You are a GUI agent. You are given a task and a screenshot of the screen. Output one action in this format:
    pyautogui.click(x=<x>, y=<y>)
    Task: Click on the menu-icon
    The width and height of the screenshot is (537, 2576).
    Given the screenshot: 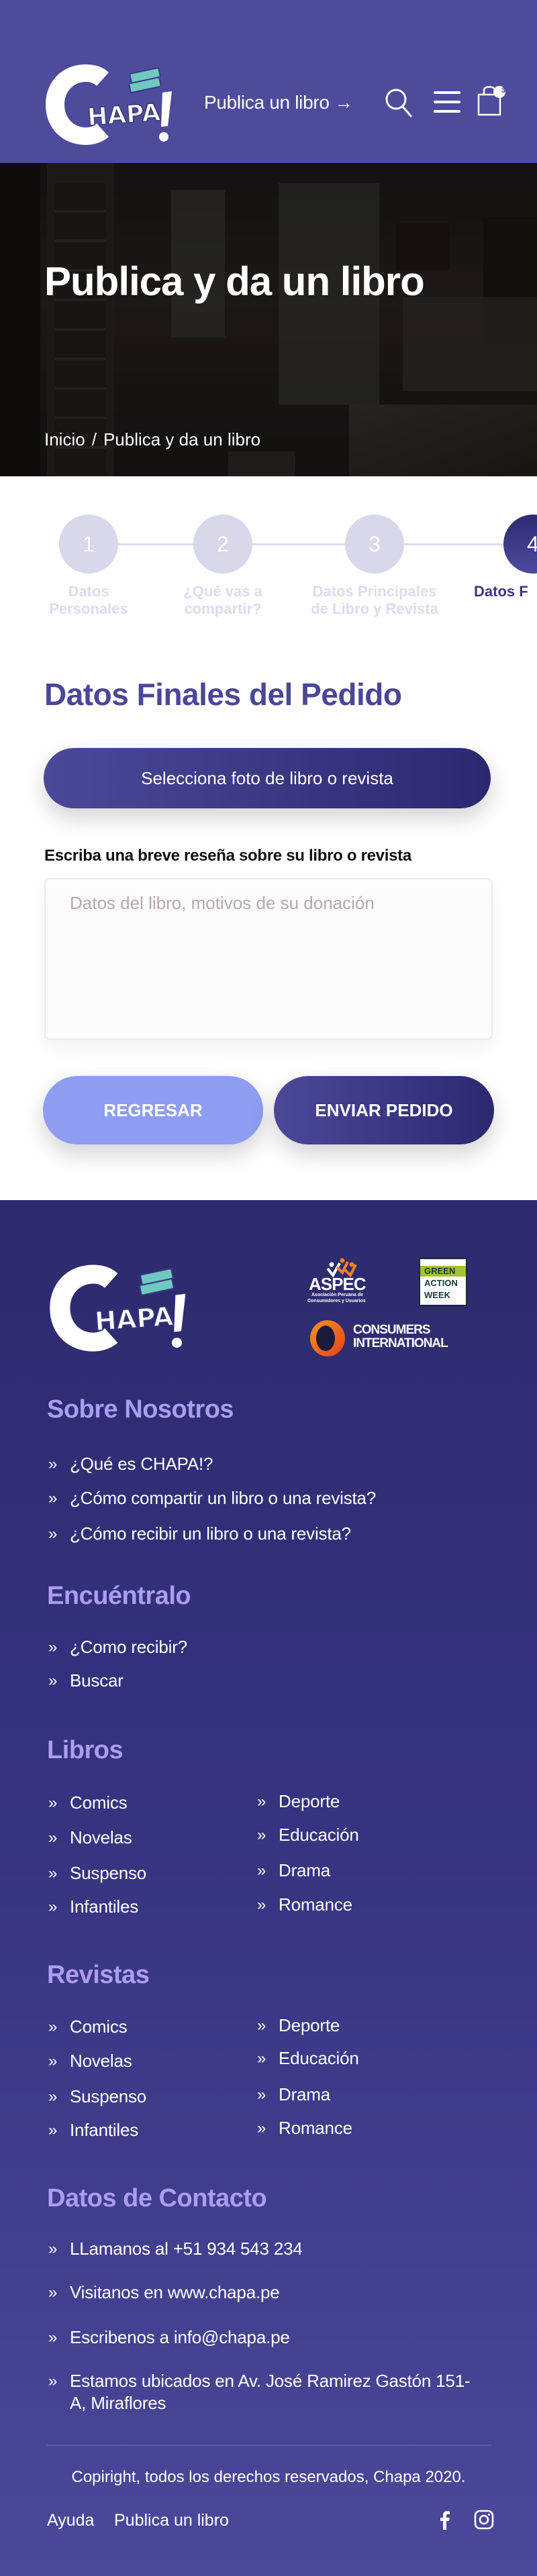 What is the action you would take?
    pyautogui.click(x=447, y=102)
    